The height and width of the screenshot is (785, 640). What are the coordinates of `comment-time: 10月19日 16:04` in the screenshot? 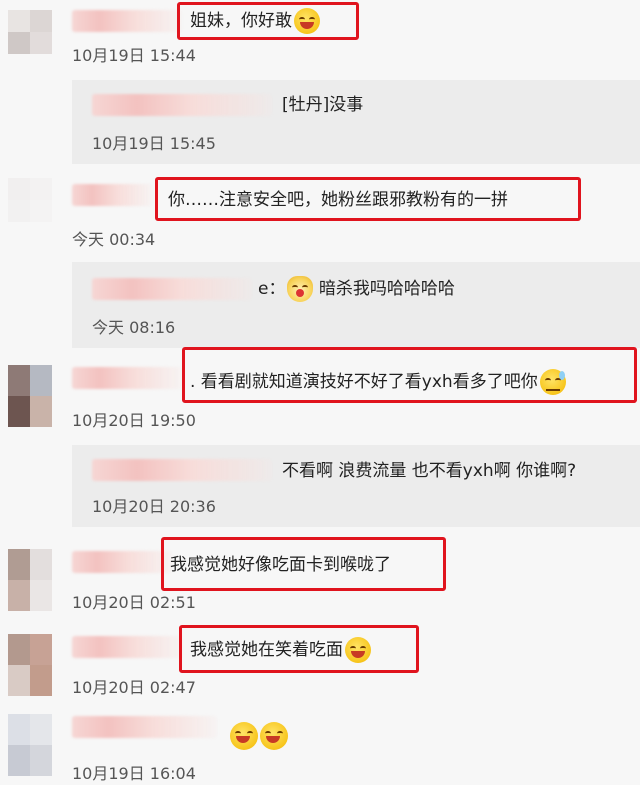 It's located at (134, 773).